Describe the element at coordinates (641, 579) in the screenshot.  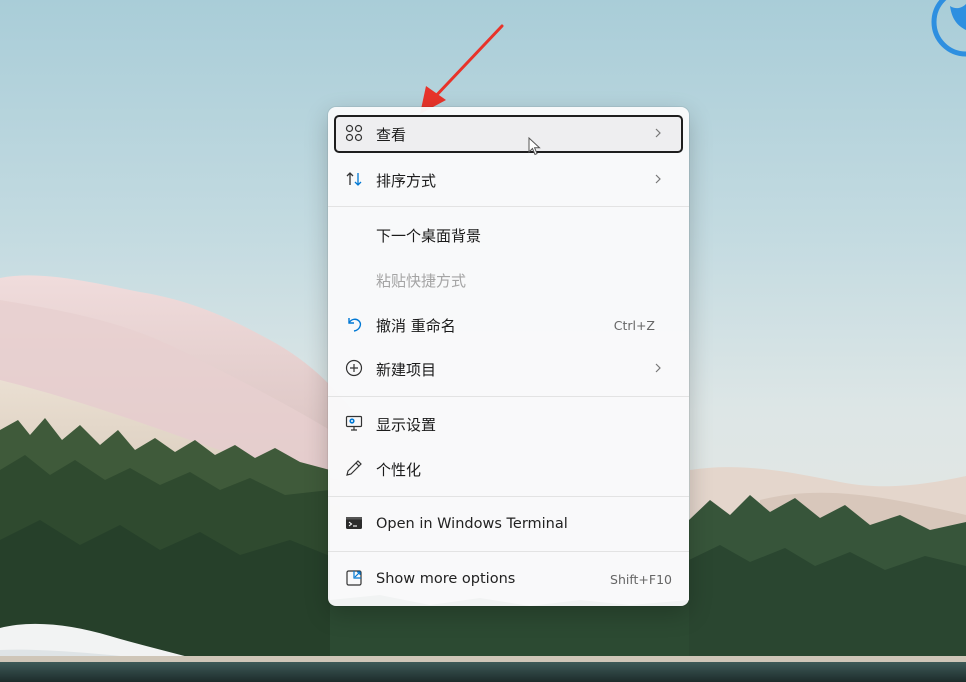
I see `shortcut-hint: Shift+F10` at that location.